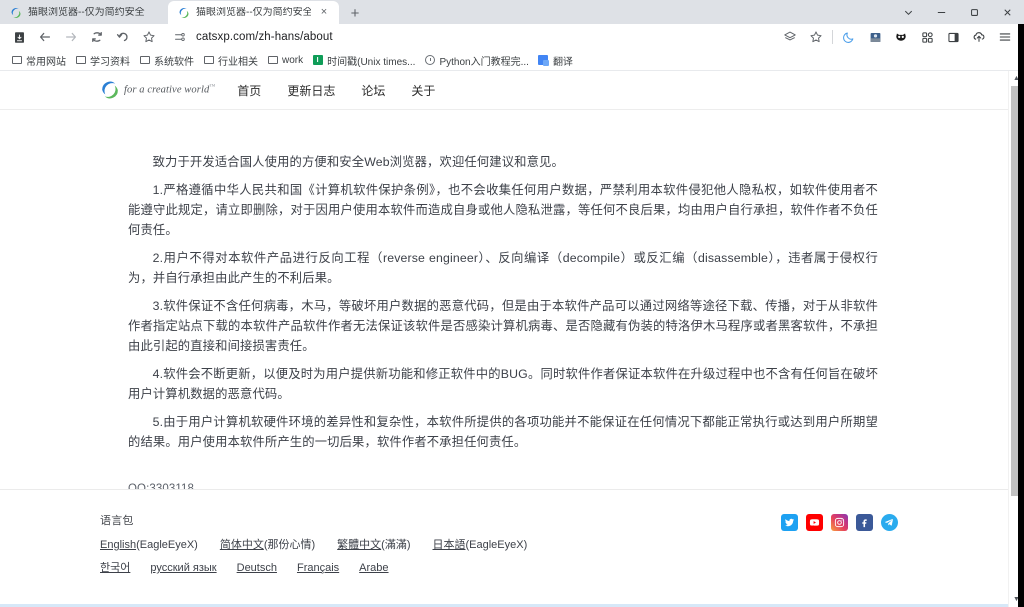  I want to click on clock-circle-icon, so click(429, 60).